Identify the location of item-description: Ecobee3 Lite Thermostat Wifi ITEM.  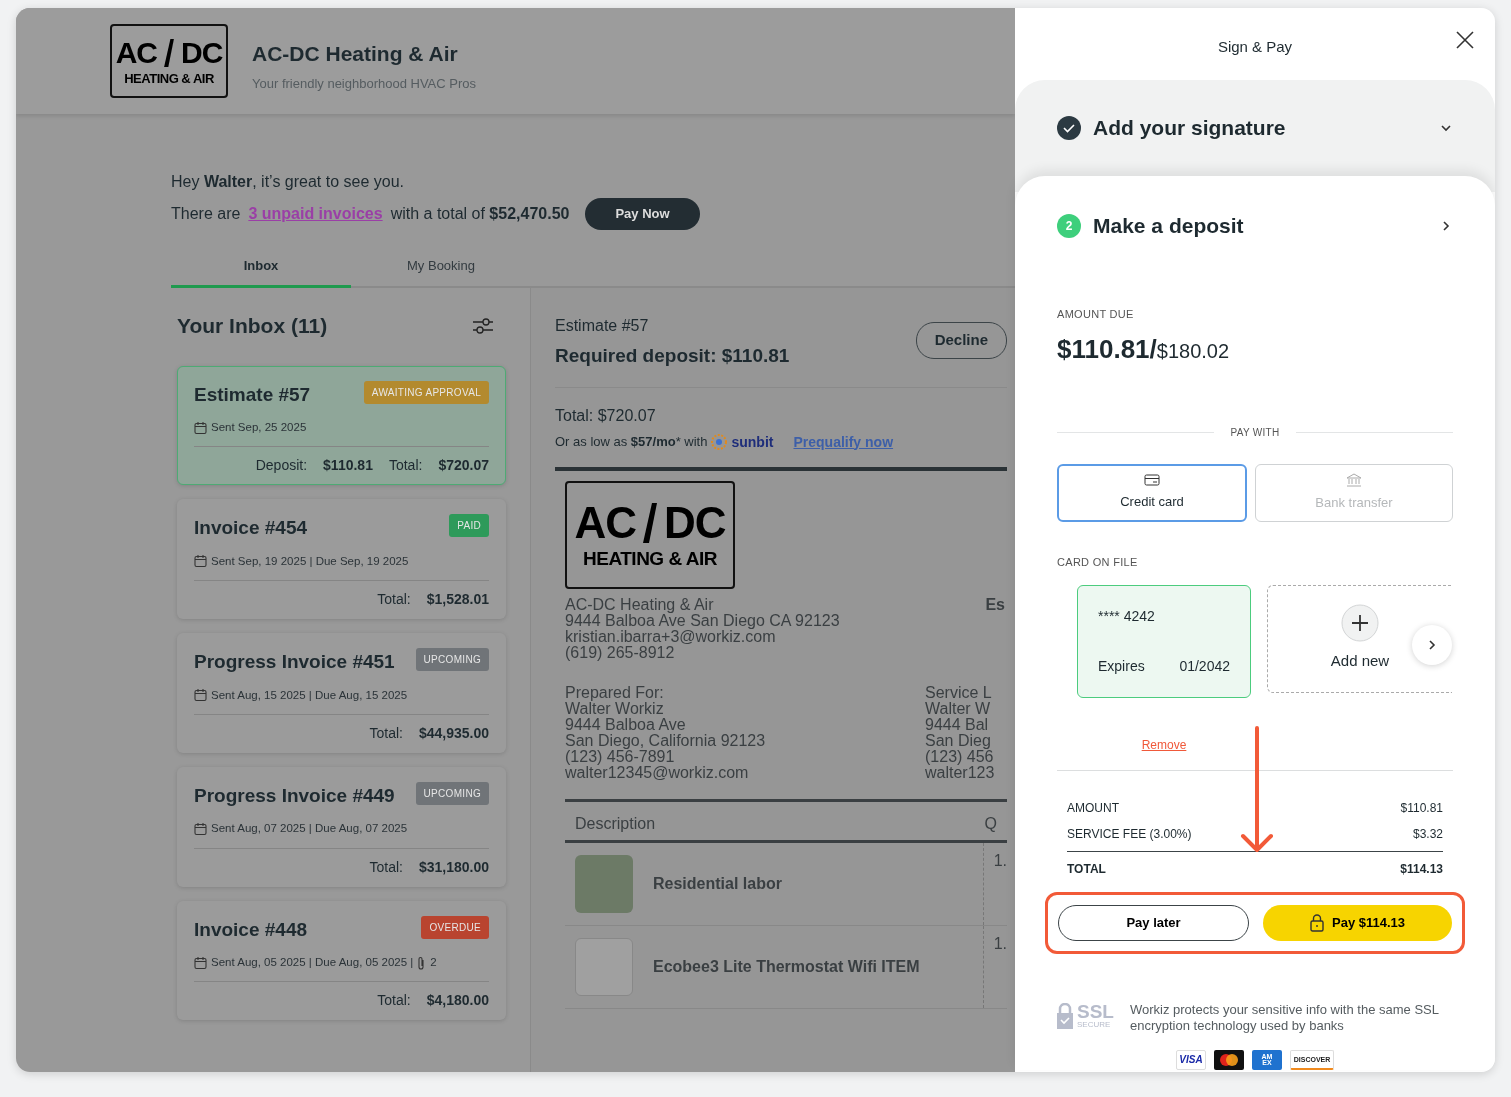
(787, 966).